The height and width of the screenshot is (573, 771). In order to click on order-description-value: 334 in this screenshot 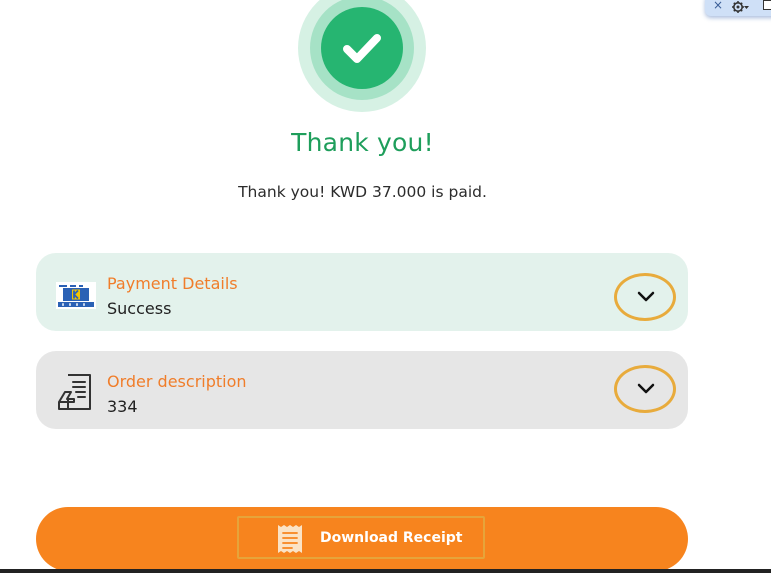, I will do `click(122, 406)`.